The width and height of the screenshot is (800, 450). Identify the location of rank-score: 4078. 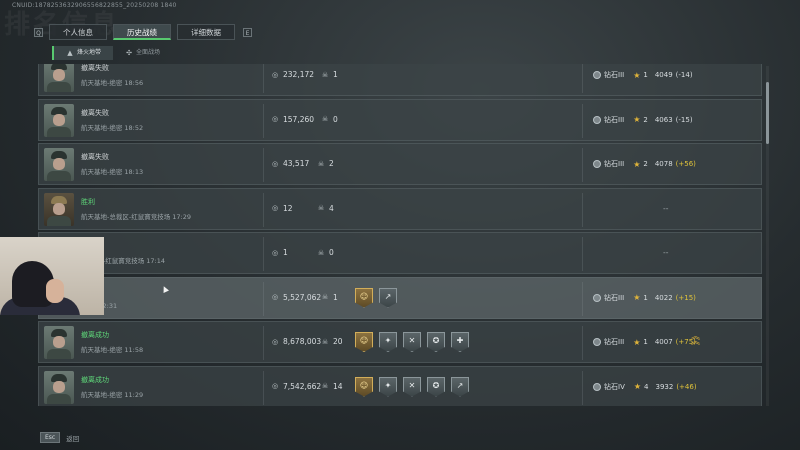
(663, 164).